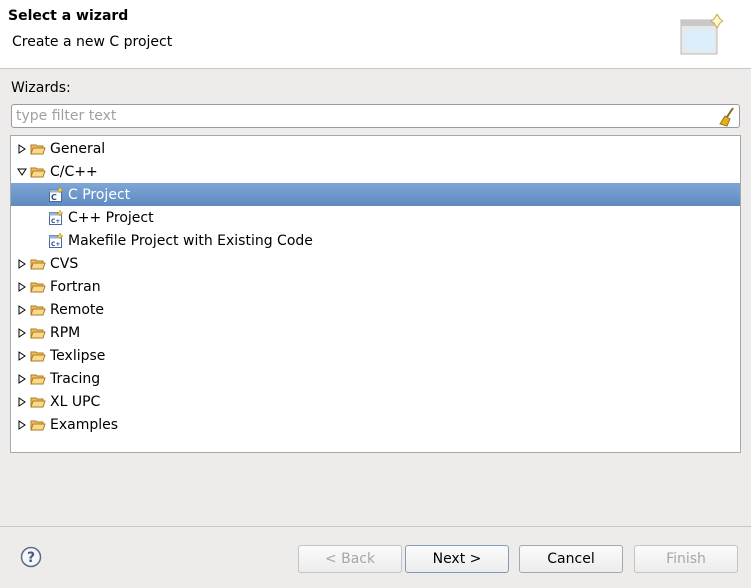 The width and height of the screenshot is (751, 588). Describe the element at coordinates (54, 197) in the screenshot. I see `svg-text: C` at that location.